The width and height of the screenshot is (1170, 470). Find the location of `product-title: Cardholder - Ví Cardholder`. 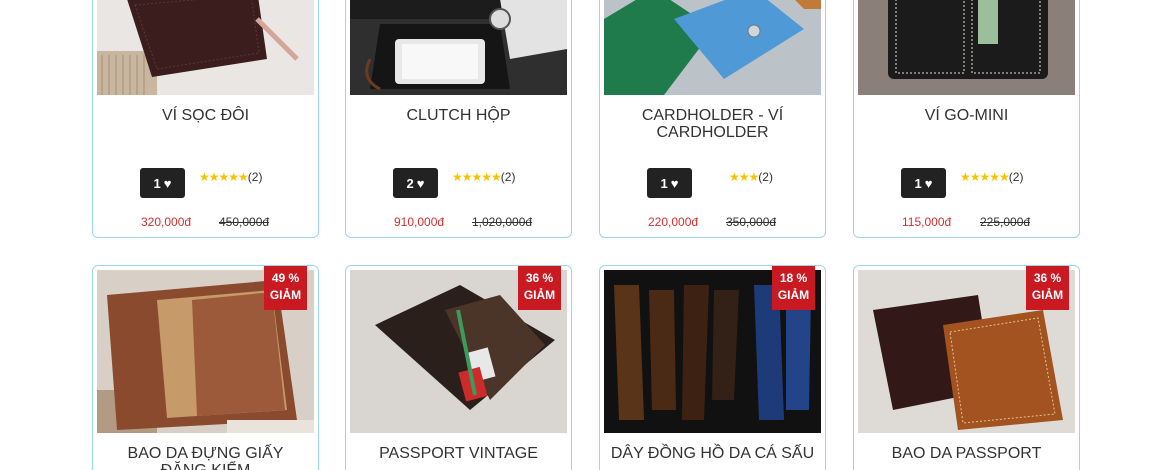

product-title: Cardholder - Ví Cardholder is located at coordinates (712, 124).